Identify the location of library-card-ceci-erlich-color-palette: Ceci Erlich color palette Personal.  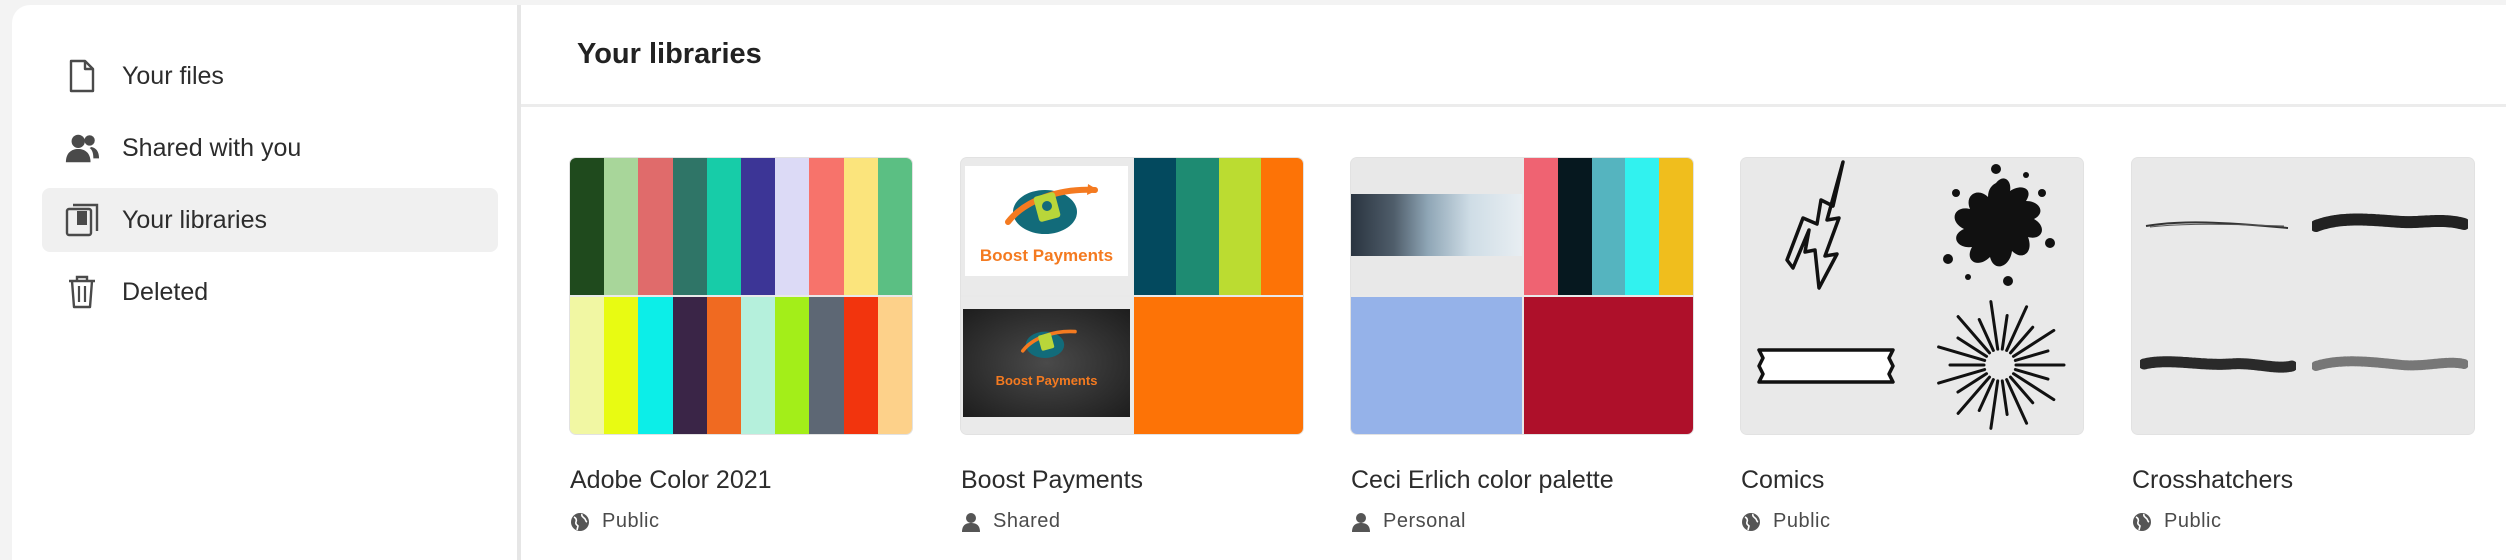
(1522, 345).